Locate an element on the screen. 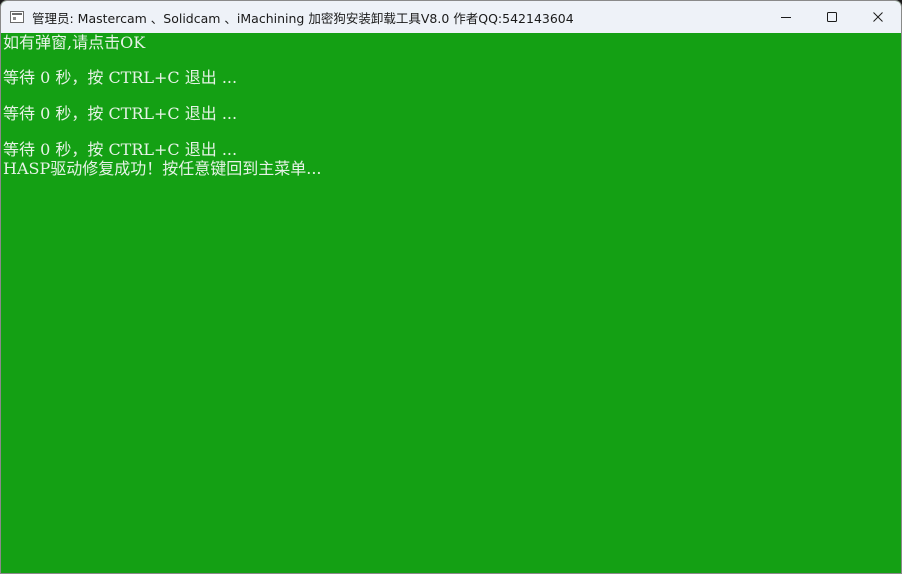 This screenshot has height=574, width=902. maximize-icon is located at coordinates (832, 17).